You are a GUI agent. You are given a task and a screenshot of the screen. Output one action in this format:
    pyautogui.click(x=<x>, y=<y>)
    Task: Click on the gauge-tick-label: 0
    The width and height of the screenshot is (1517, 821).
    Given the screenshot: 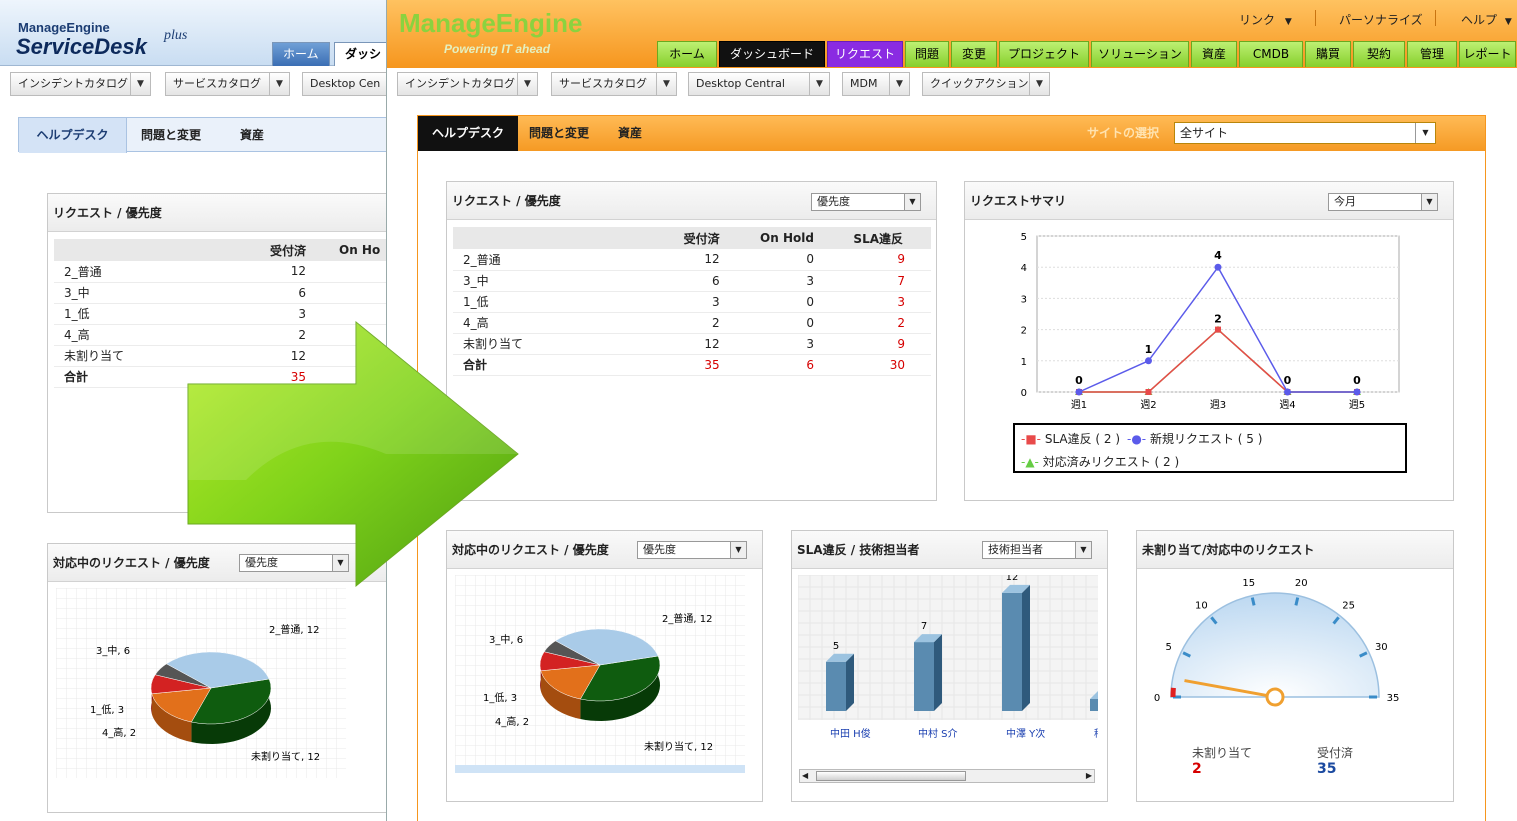 What is the action you would take?
    pyautogui.click(x=1157, y=698)
    